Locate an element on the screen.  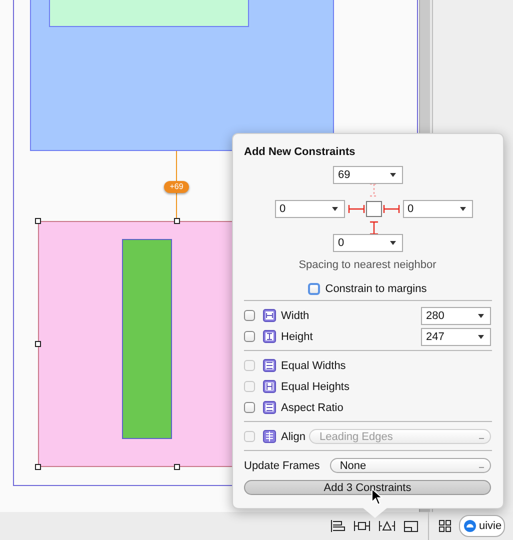
constraint-label: Width is located at coordinates (295, 316).